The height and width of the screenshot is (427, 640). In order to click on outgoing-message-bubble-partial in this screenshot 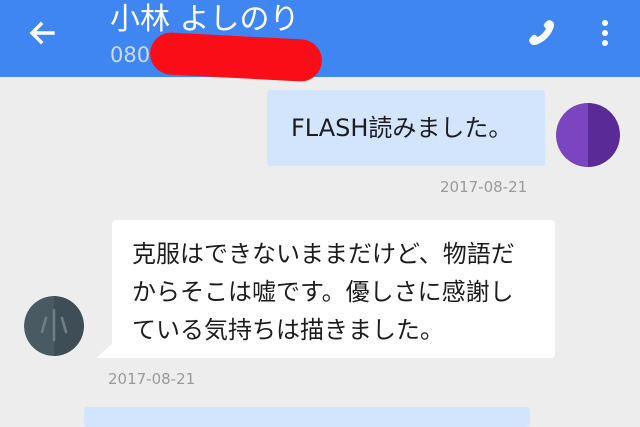, I will do `click(307, 417)`.